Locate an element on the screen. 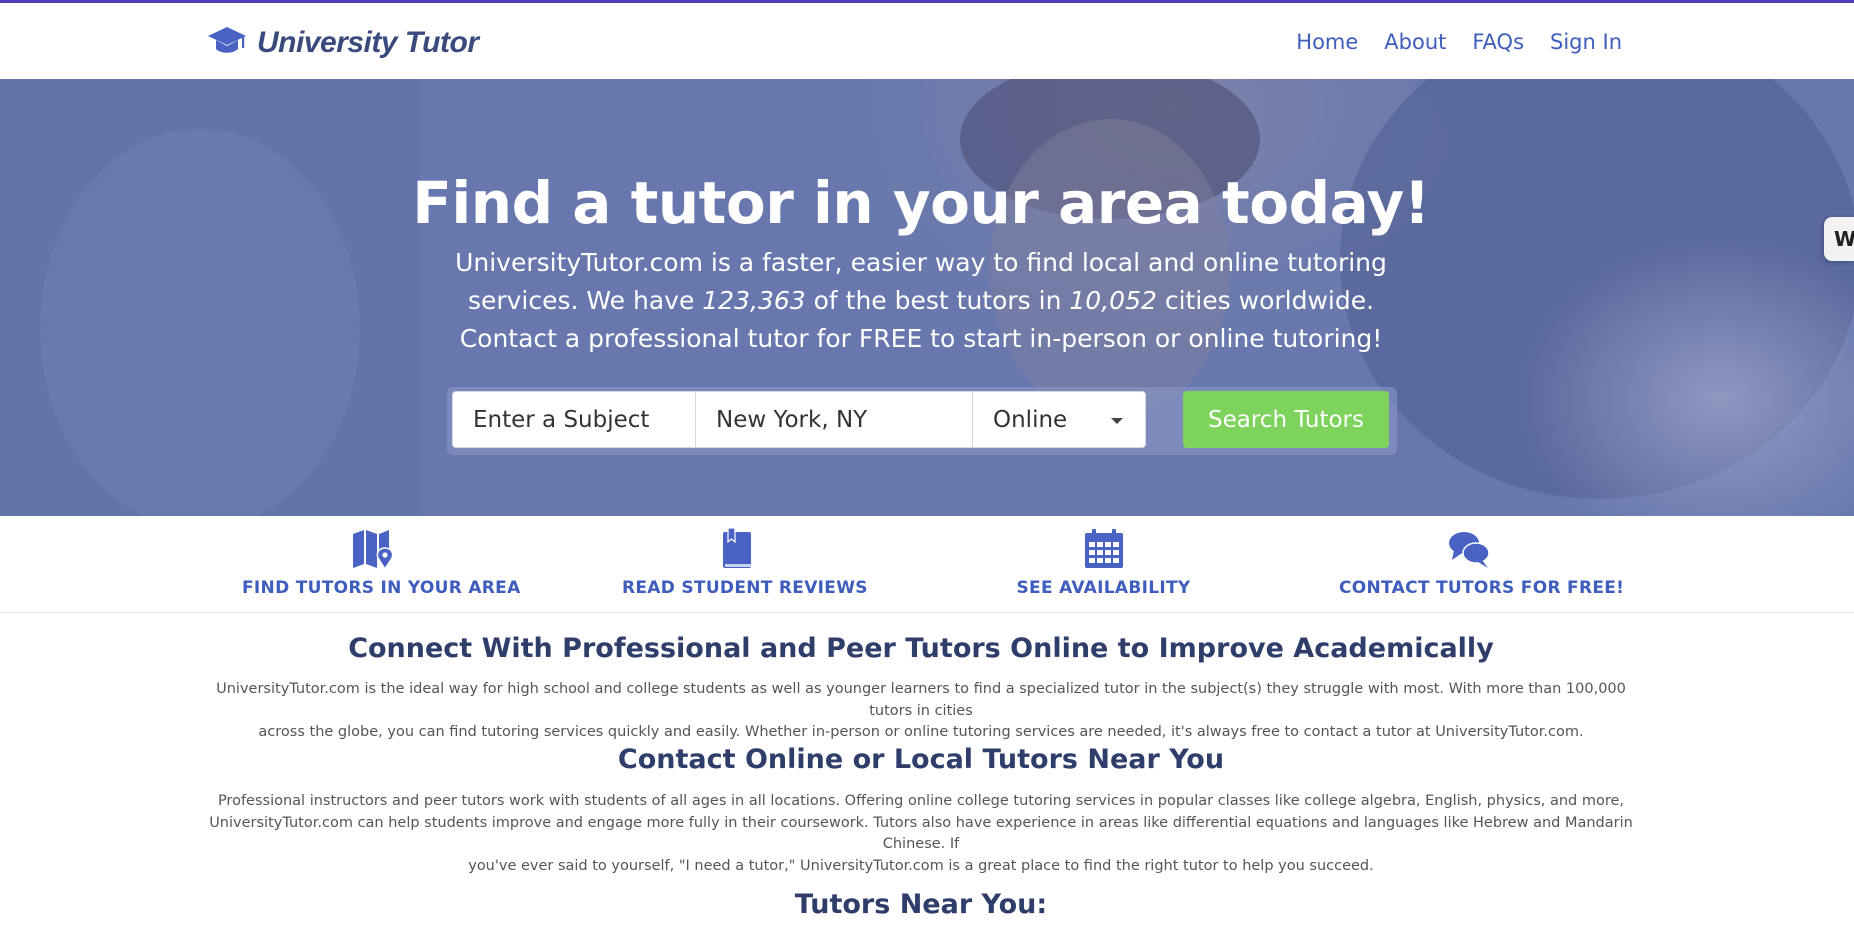 The height and width of the screenshot is (931, 1854). chat-bubbles-icon is located at coordinates (1469, 549).